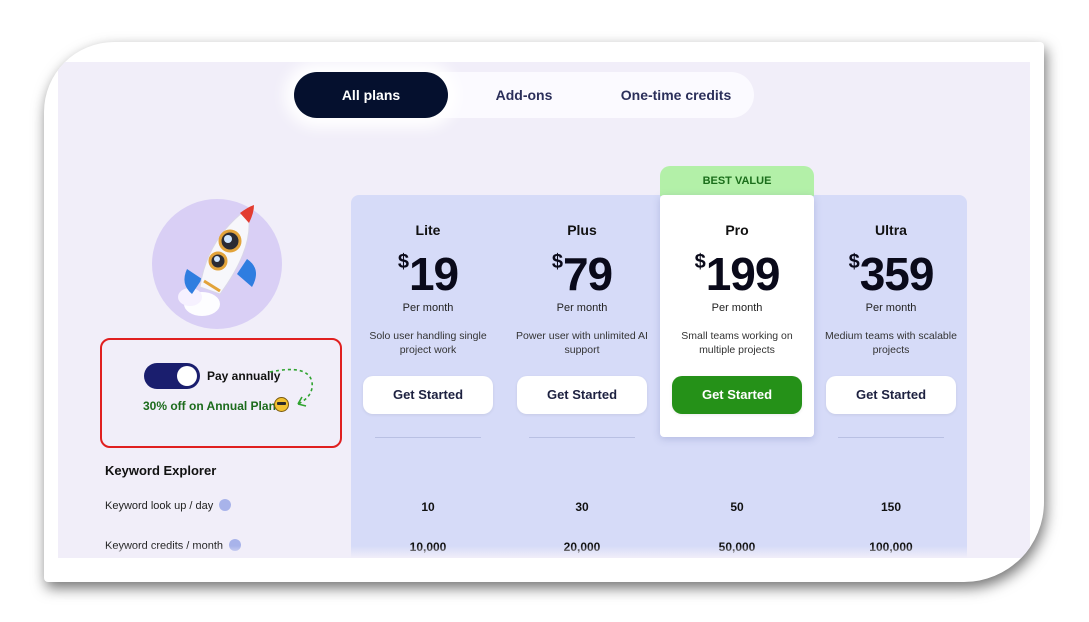  I want to click on plan-name: Plus, so click(582, 230).